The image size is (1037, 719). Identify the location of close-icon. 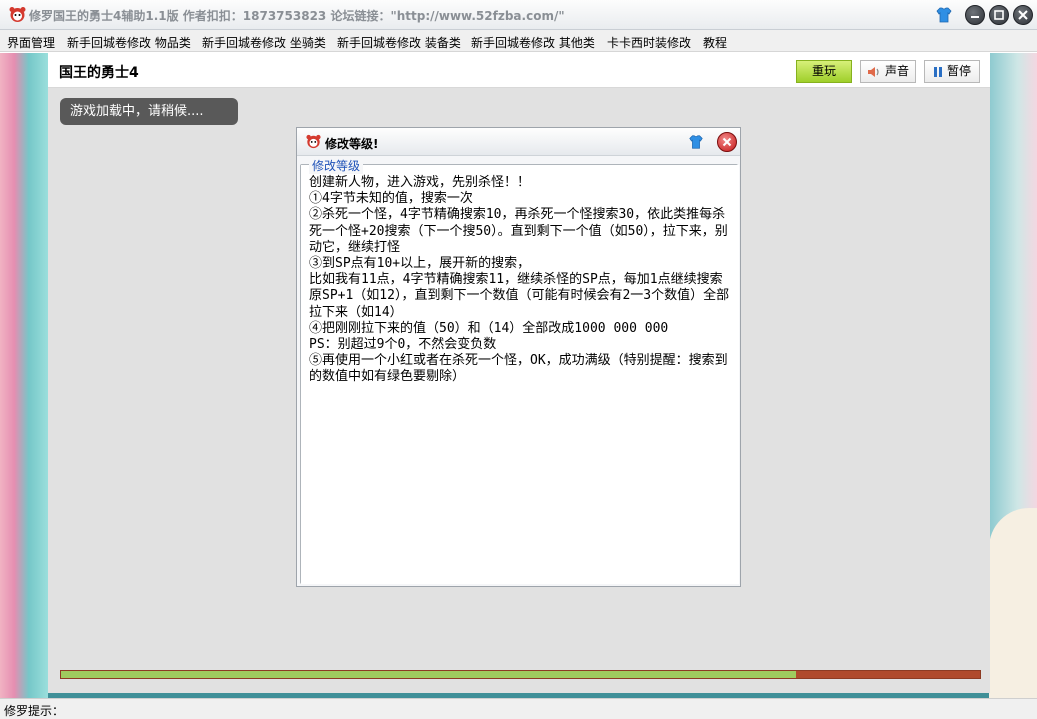
(1023, 15).